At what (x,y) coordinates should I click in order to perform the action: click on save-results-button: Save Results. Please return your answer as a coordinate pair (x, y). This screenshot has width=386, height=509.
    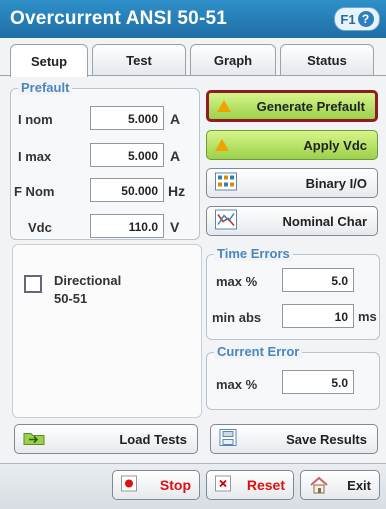
    Looking at the image, I should click on (294, 439).